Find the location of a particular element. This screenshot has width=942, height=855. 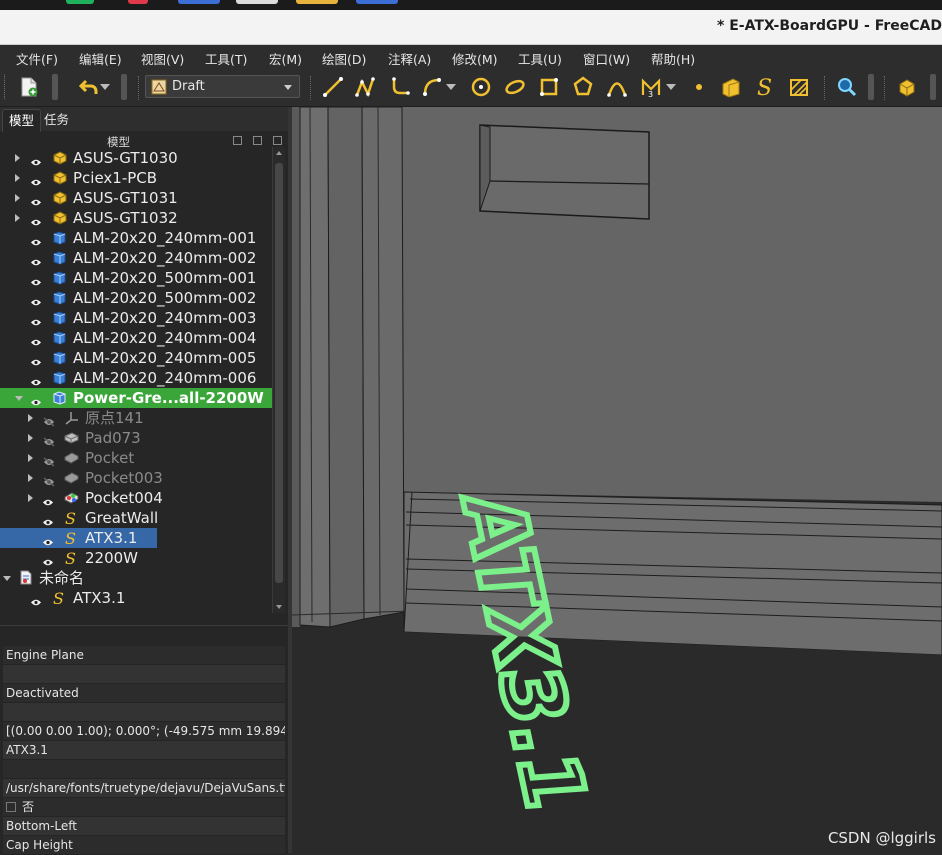

property-row: Deactivated is located at coordinates (144, 693).